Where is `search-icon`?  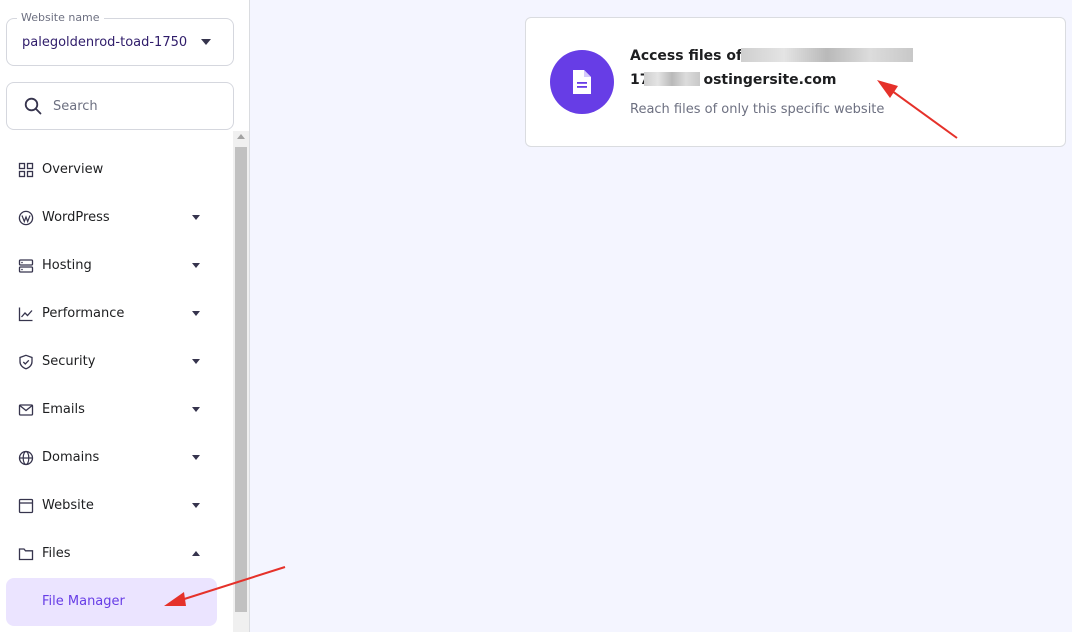 search-icon is located at coordinates (33, 106).